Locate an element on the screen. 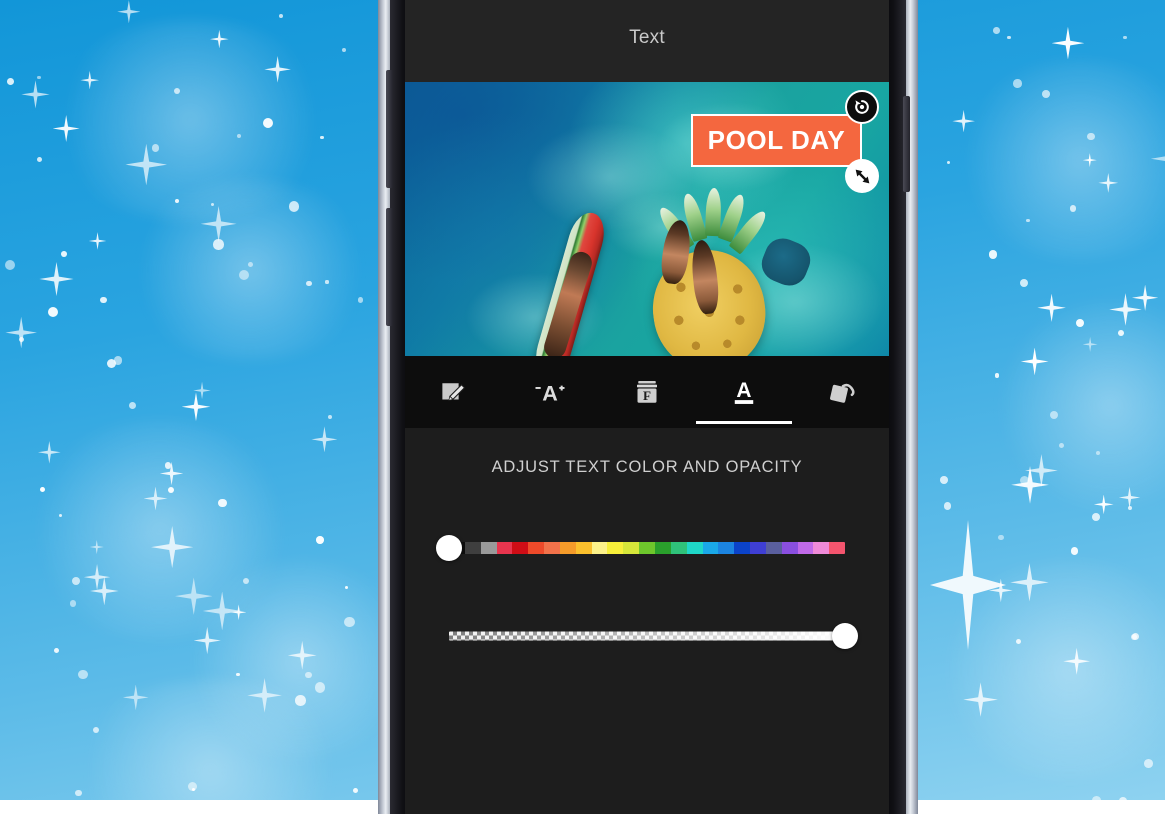 The width and height of the screenshot is (1165, 814). rotate-ccw-icon is located at coordinates (862, 107).